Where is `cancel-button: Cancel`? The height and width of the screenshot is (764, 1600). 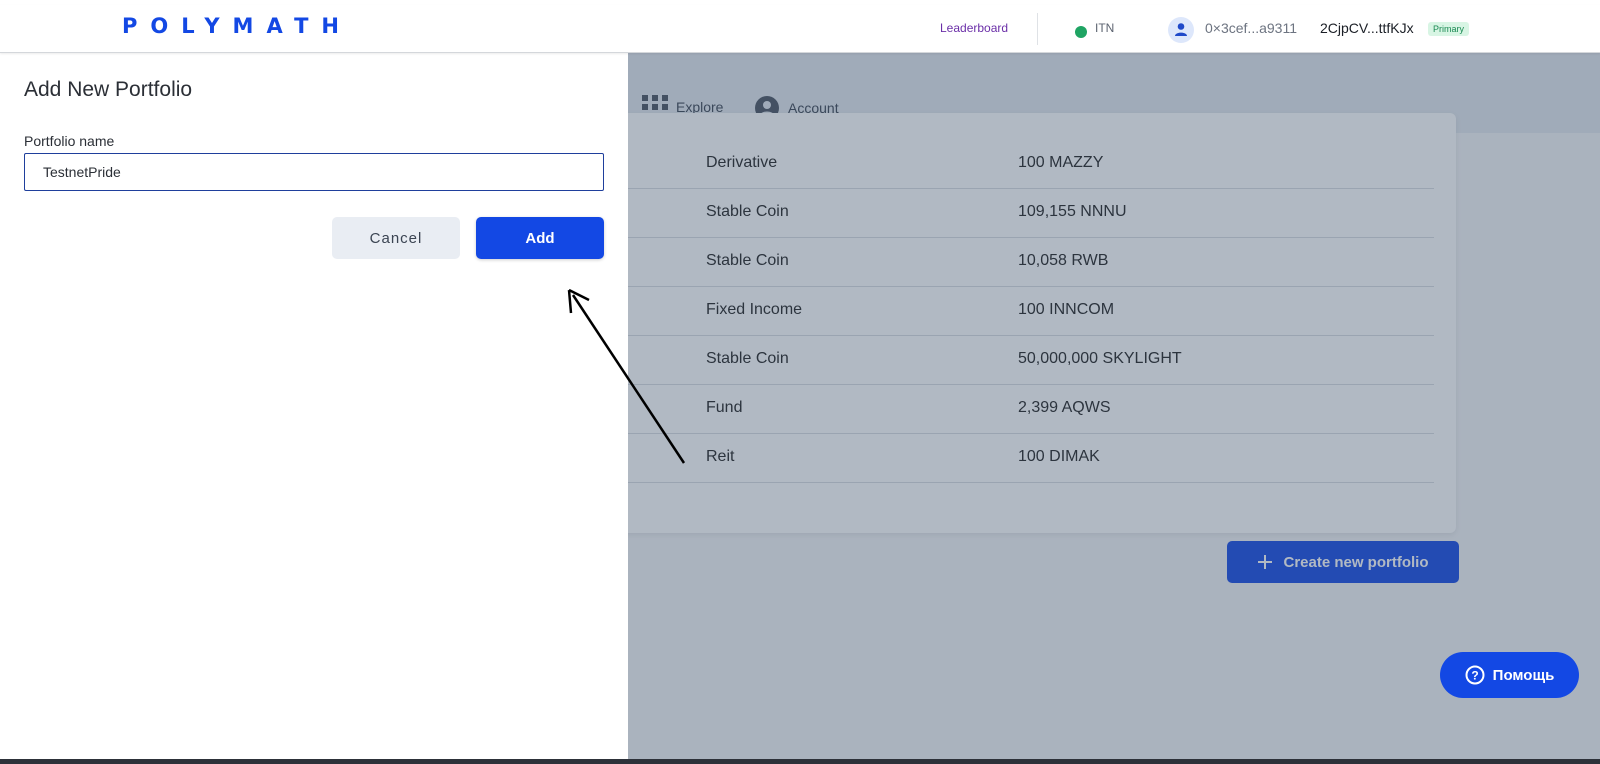 cancel-button: Cancel is located at coordinates (396, 238).